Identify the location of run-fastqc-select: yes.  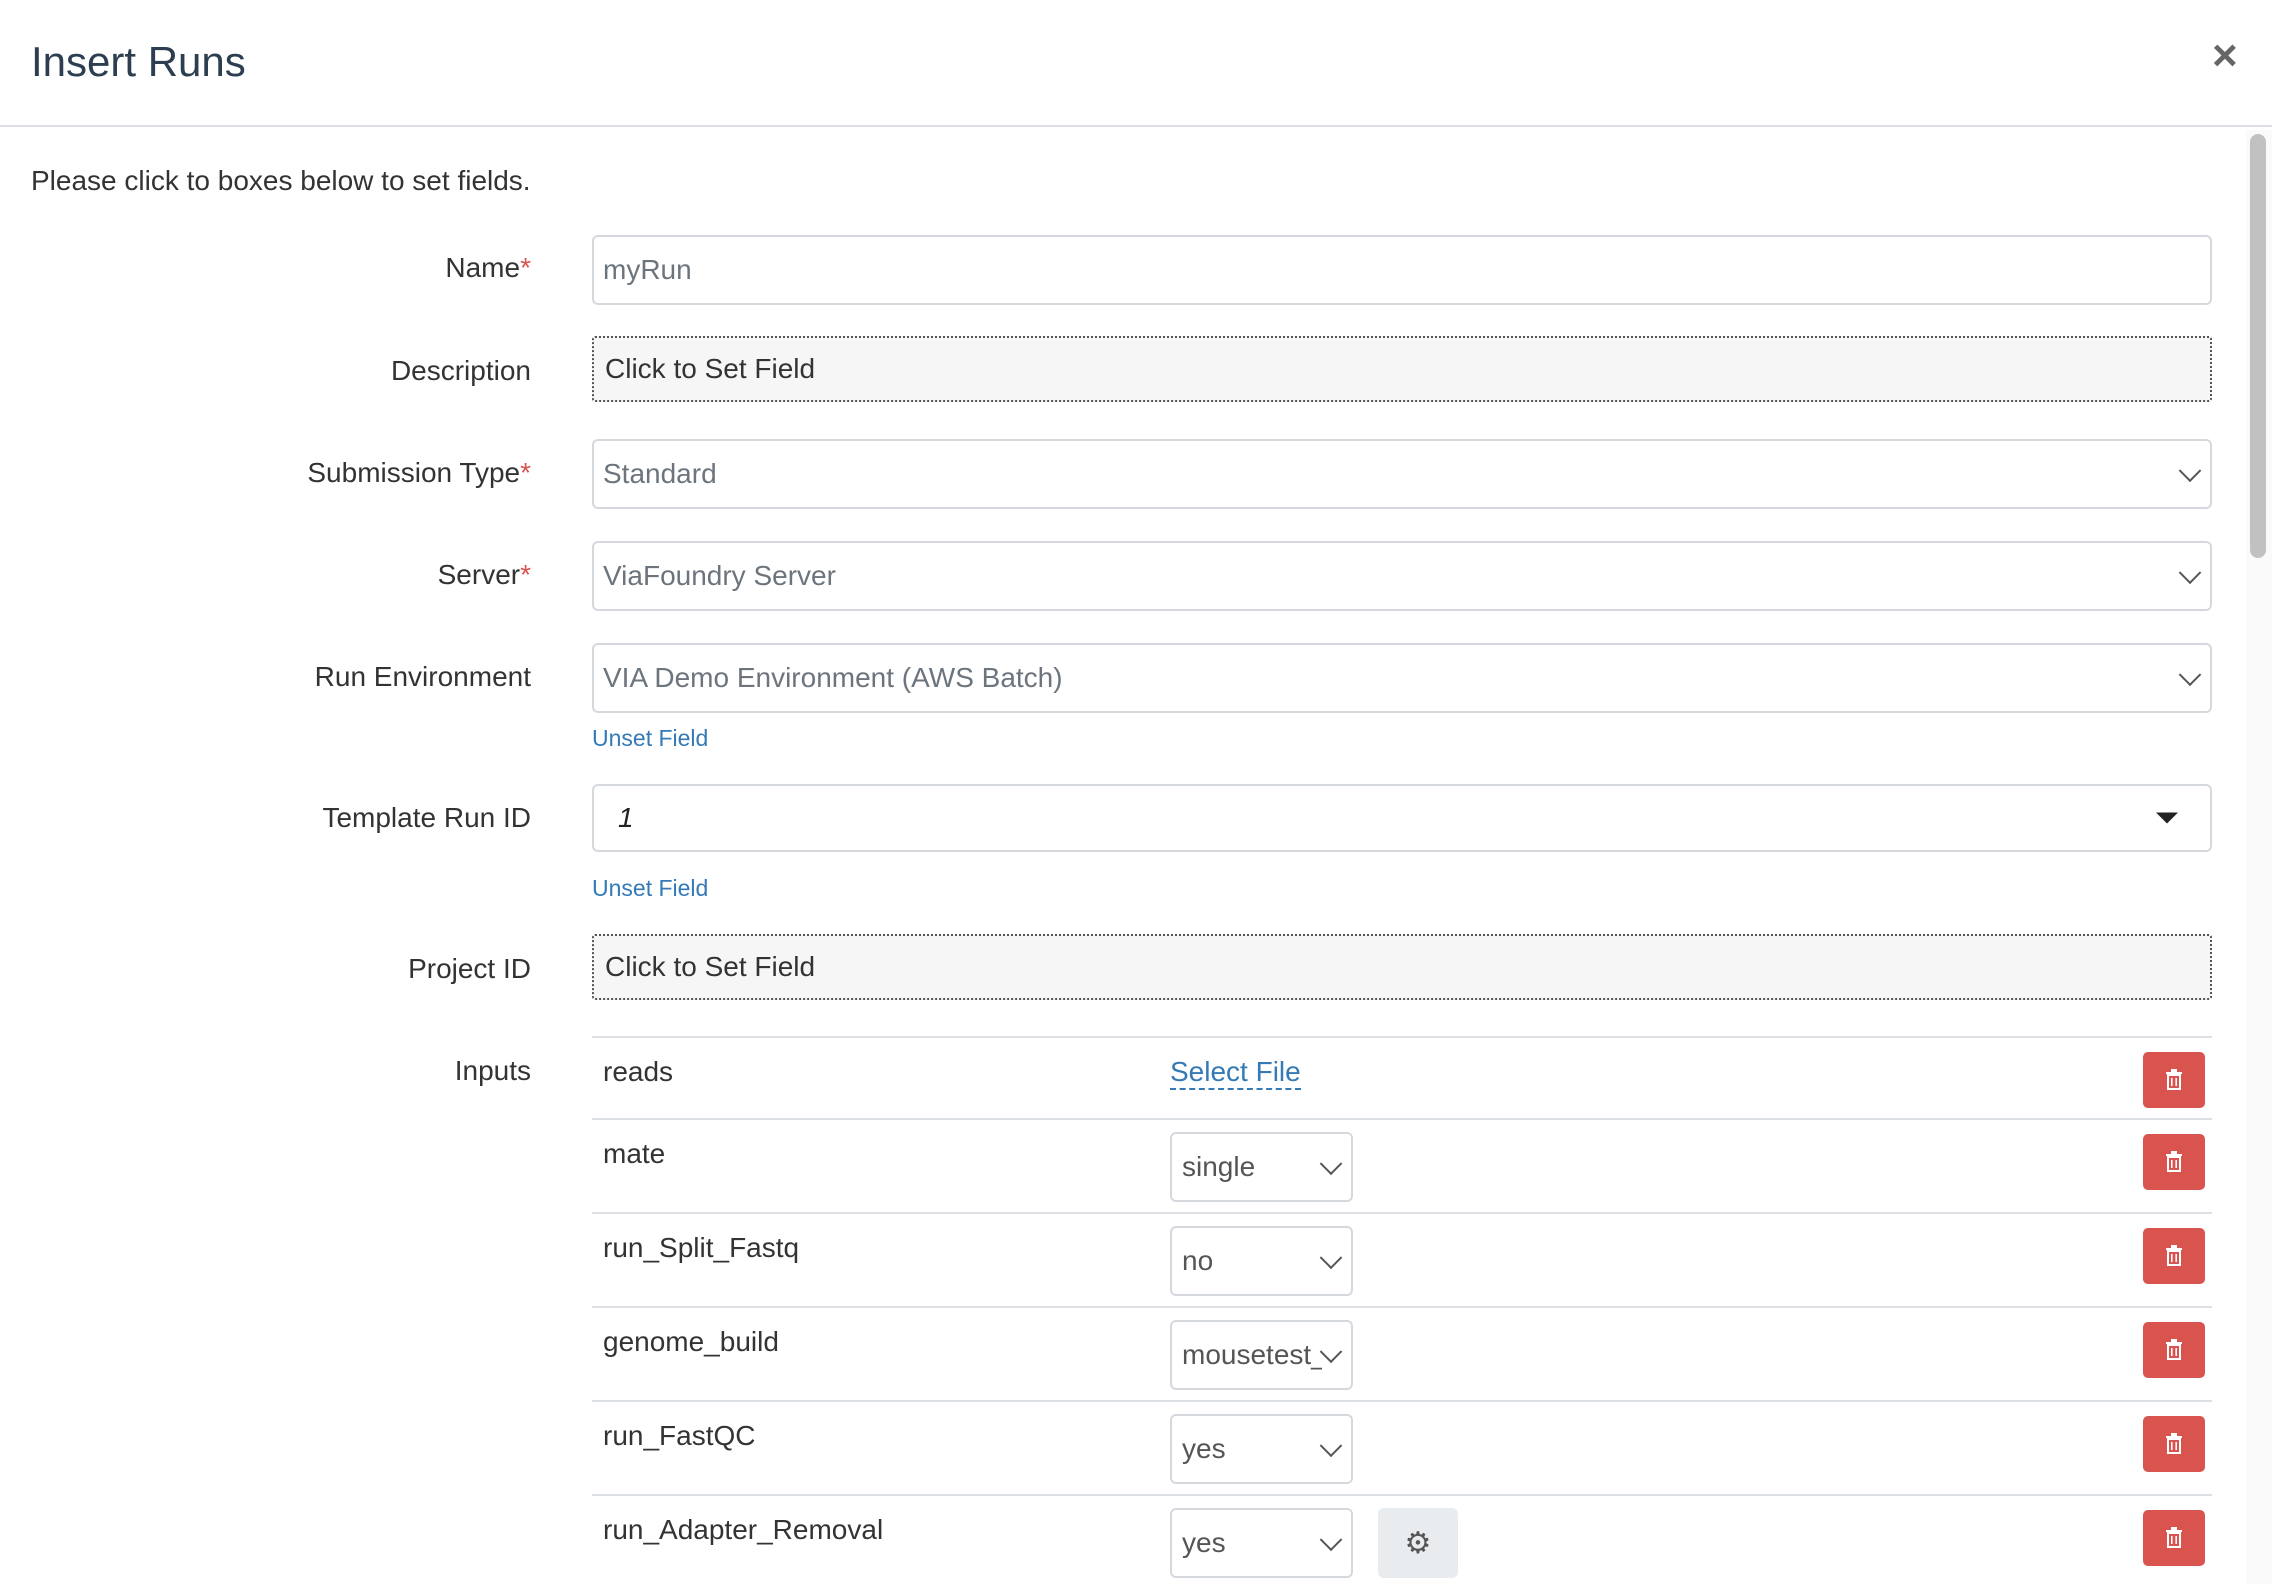
(1261, 1449).